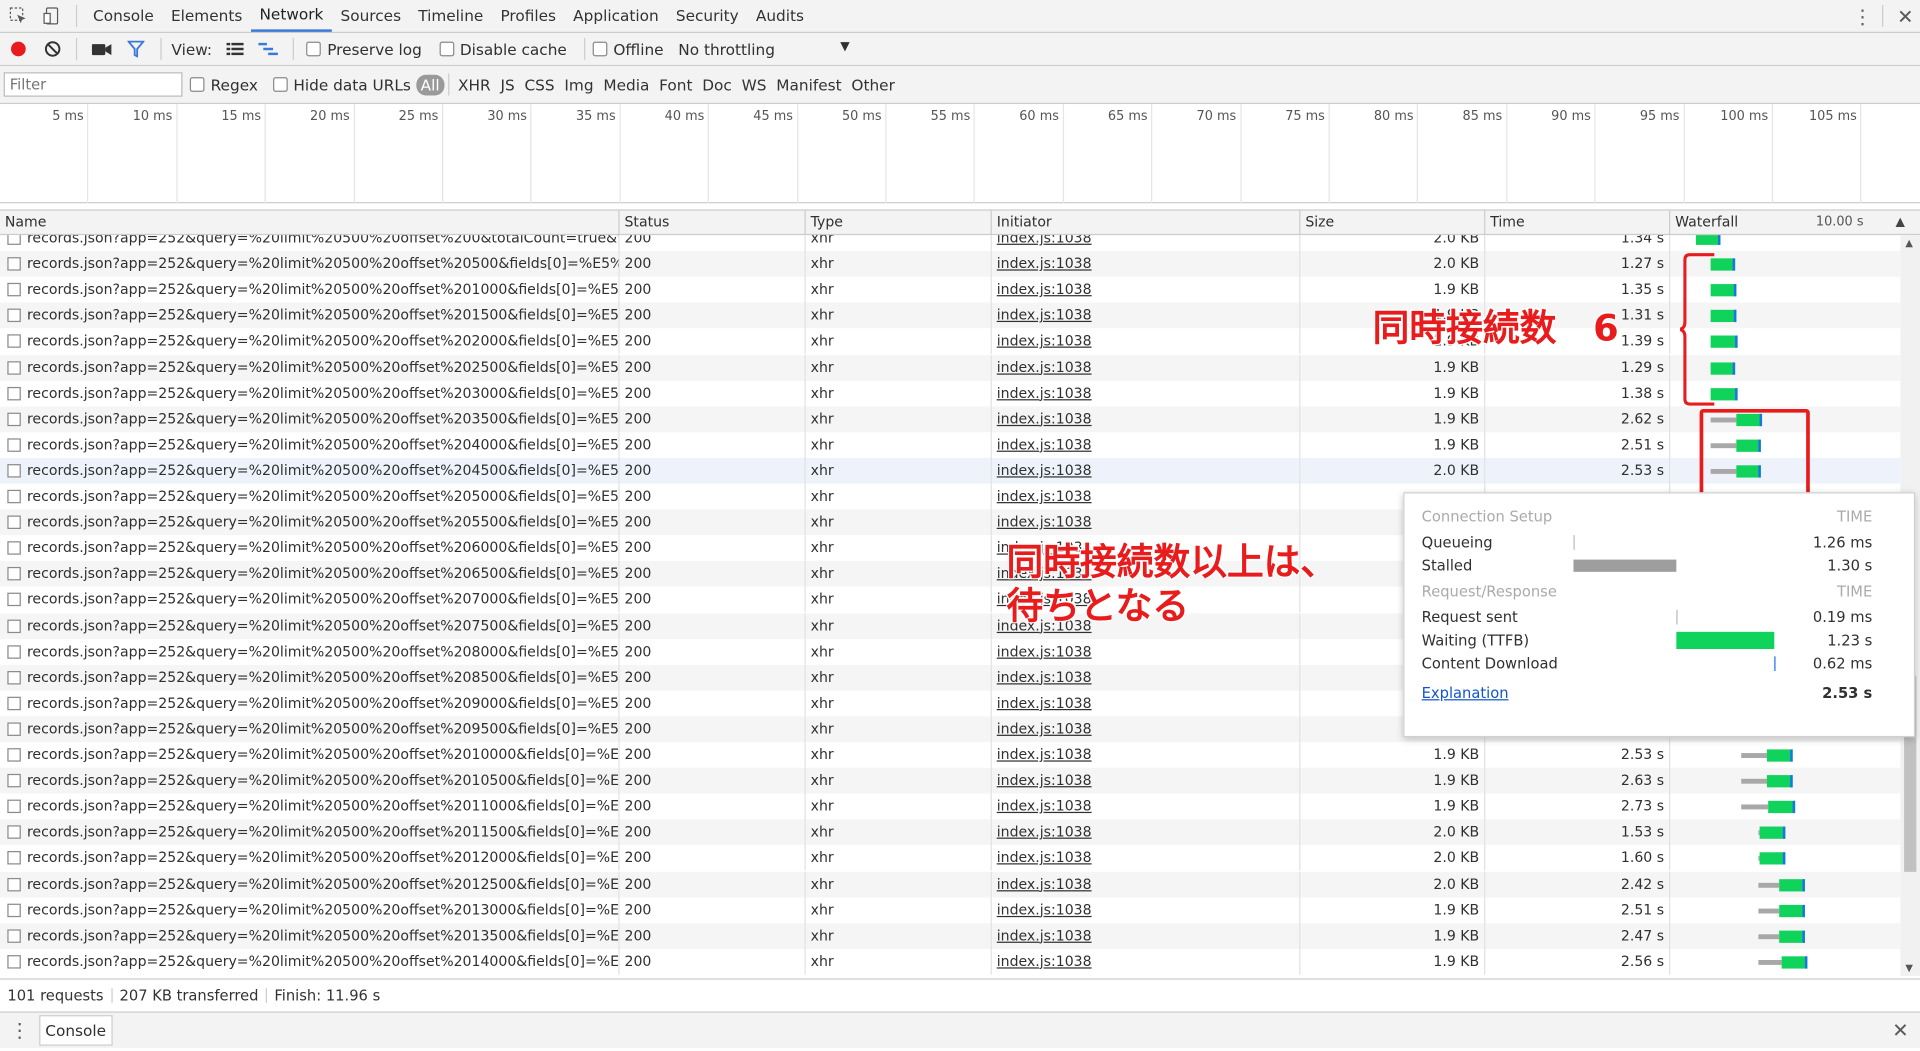  I want to click on inspect-element-icon, so click(18, 16).